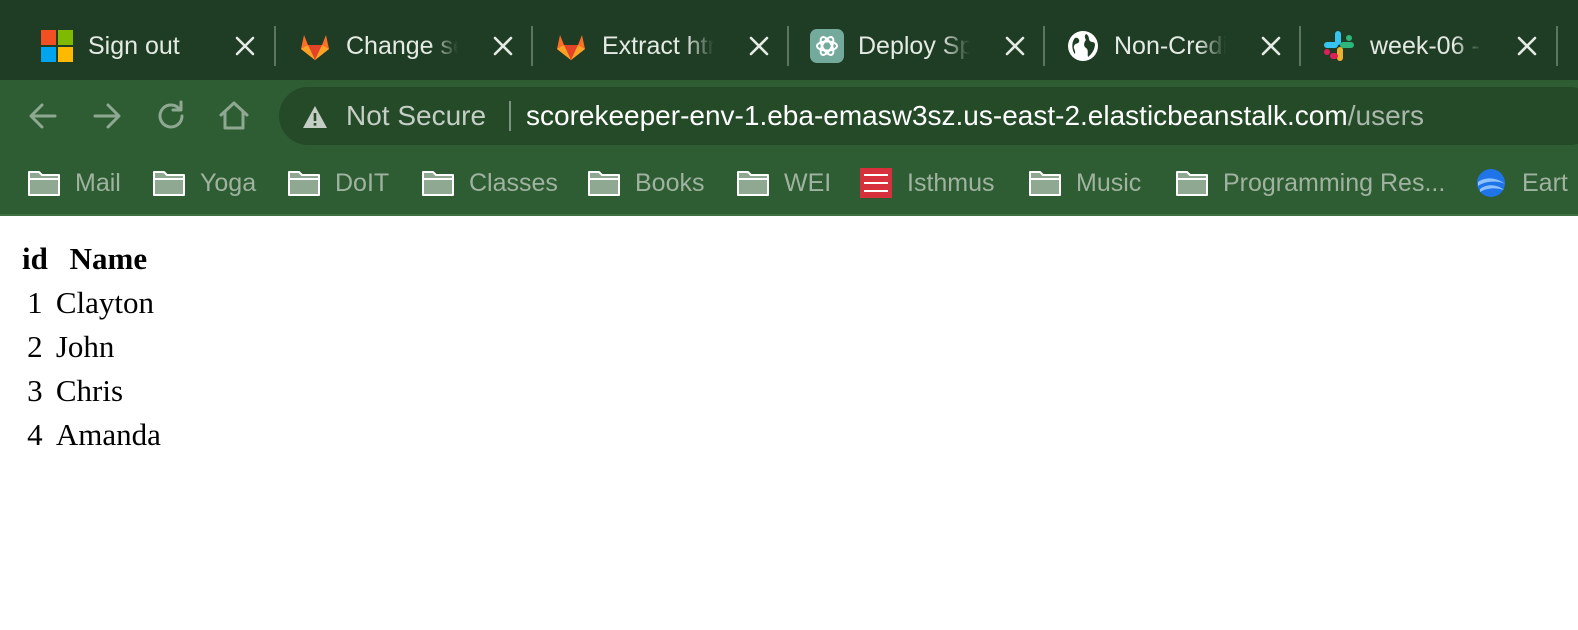  What do you see at coordinates (57, 46) in the screenshot?
I see `microsoft-icon` at bounding box center [57, 46].